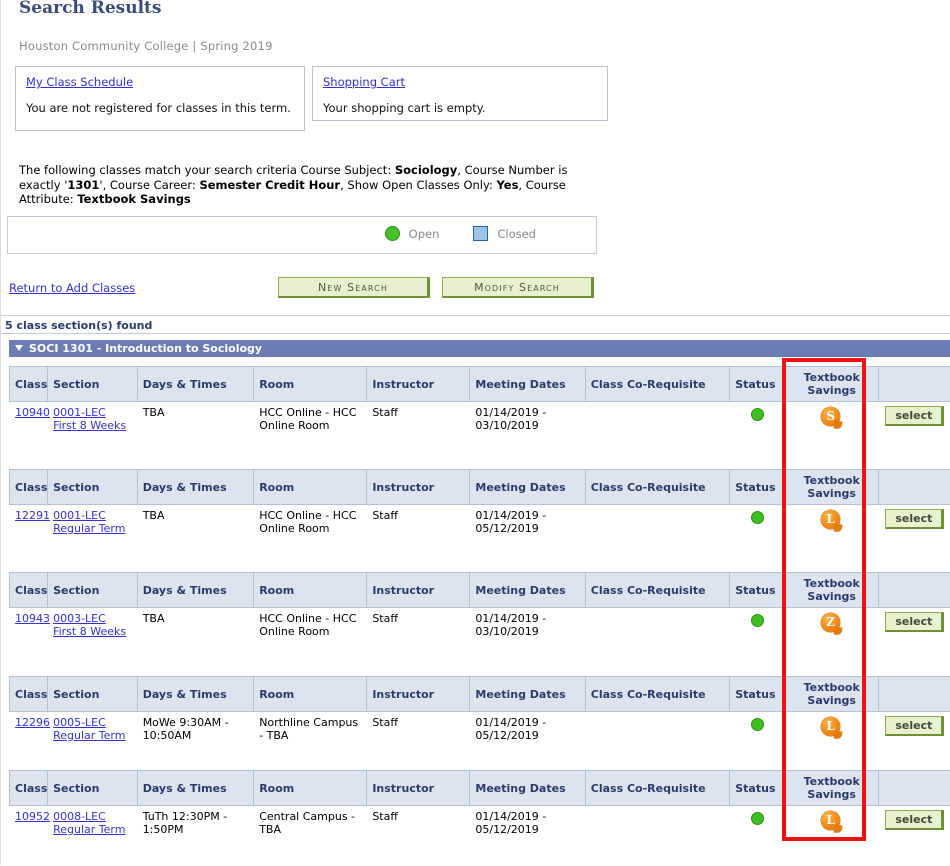 The height and width of the screenshot is (866, 950). Describe the element at coordinates (72, 288) in the screenshot. I see `return-to-add-classes-link: Return to Add Classes` at that location.